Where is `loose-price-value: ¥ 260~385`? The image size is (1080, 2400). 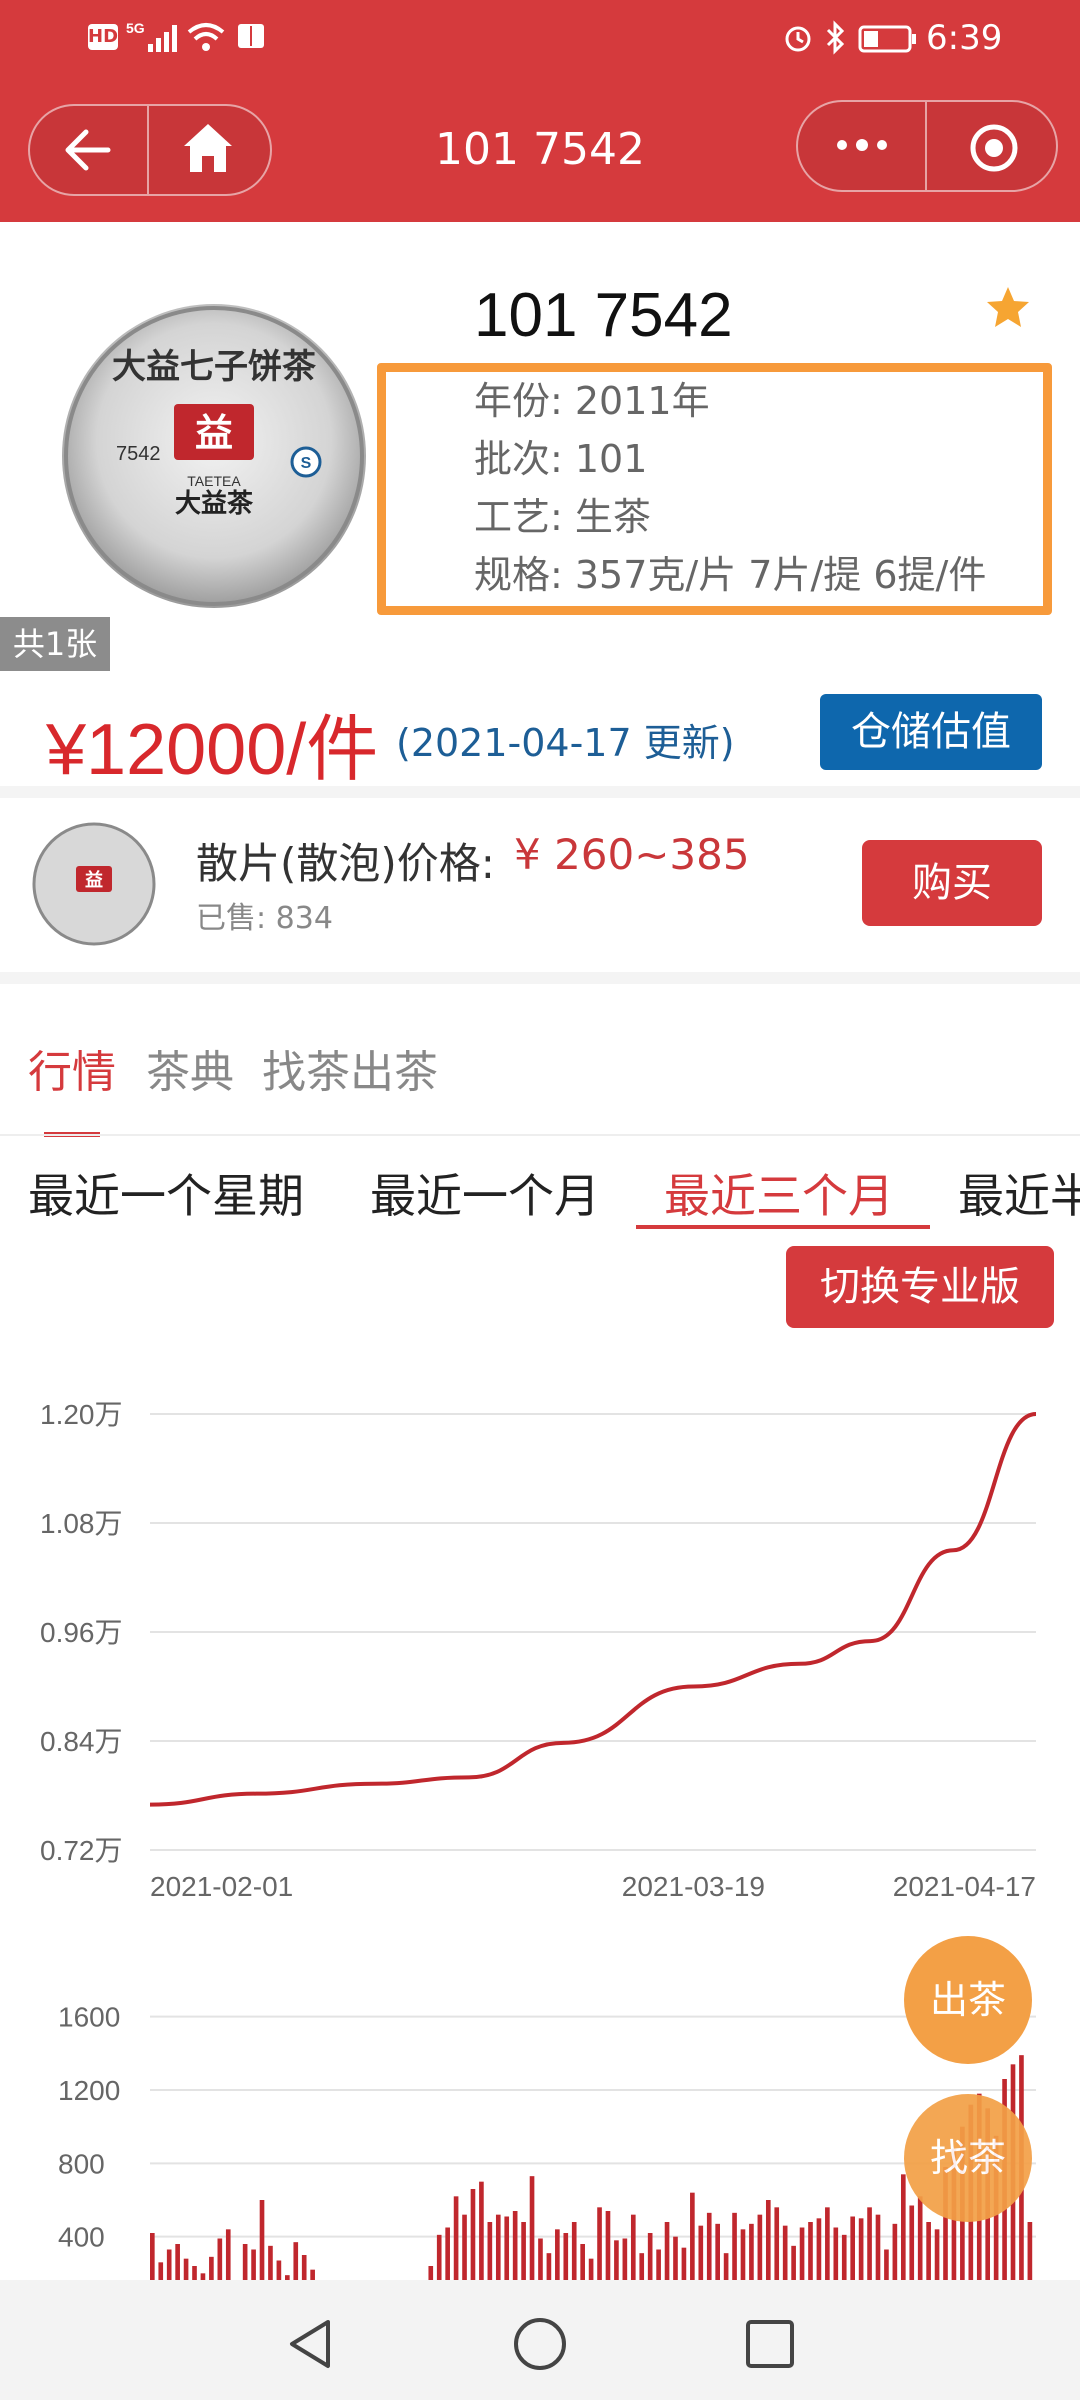 loose-price-value: ¥ 260~385 is located at coordinates (632, 854).